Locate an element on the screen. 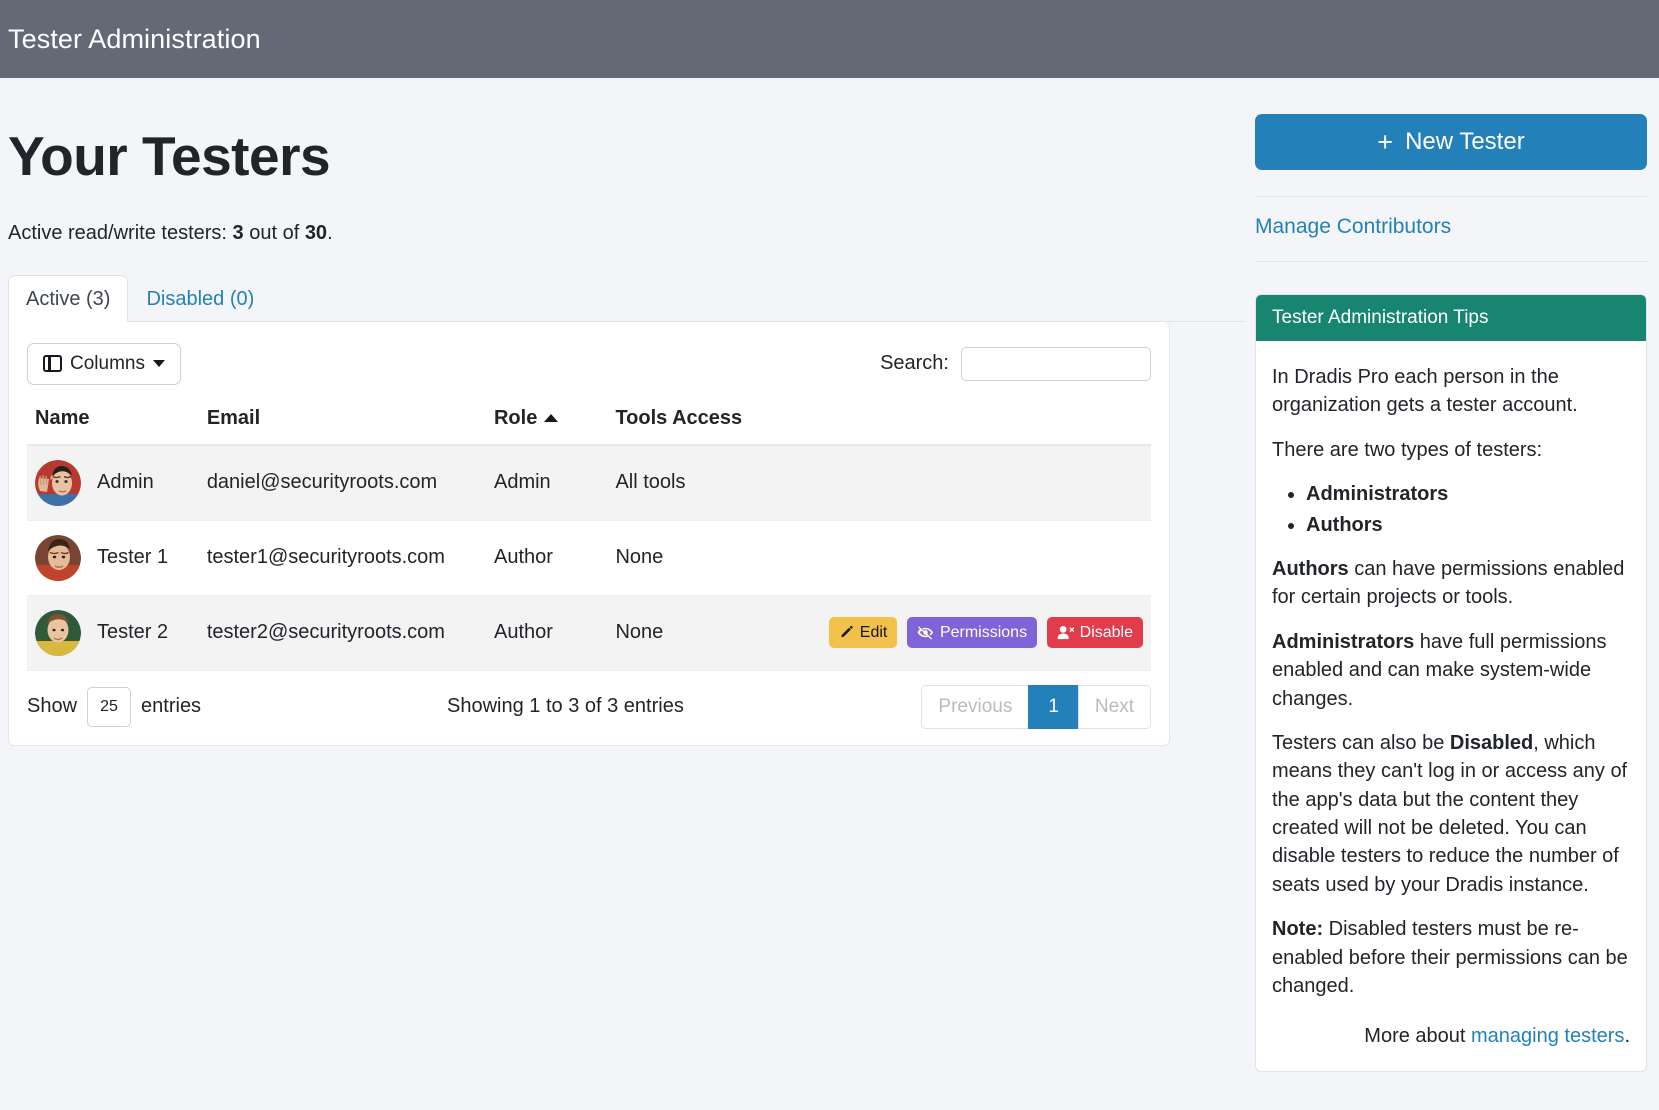  summary-middle: out of is located at coordinates (274, 232).